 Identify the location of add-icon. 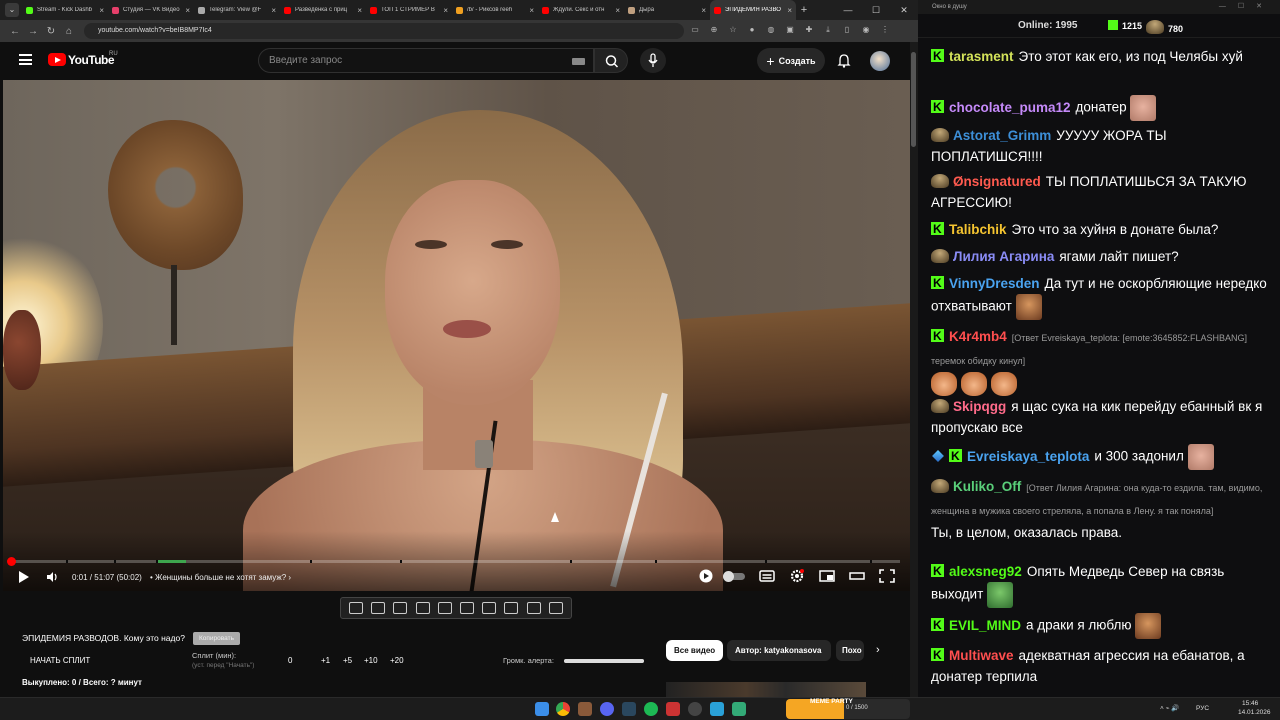
(511, 608).